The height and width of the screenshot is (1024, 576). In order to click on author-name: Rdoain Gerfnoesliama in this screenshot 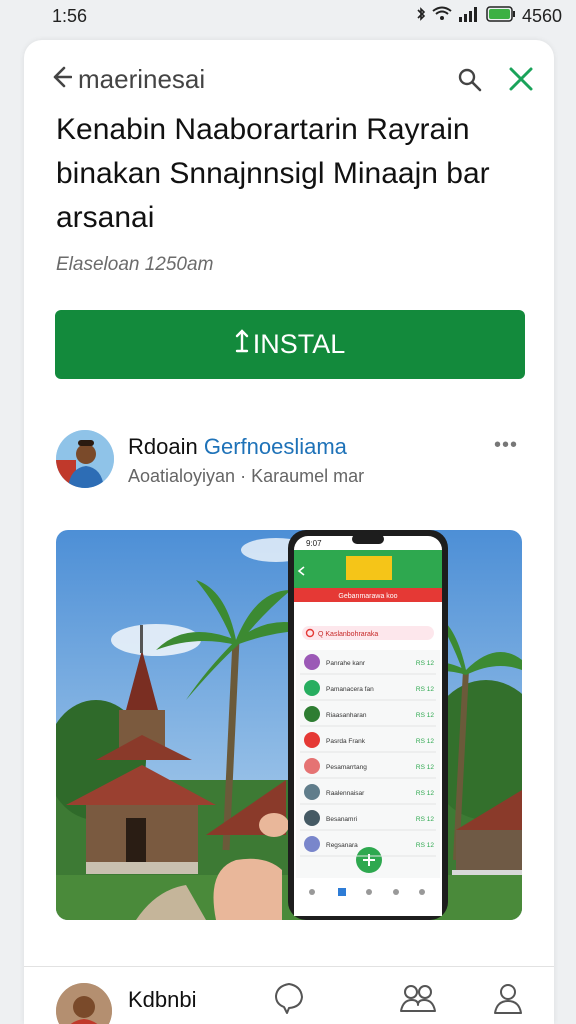, I will do `click(237, 447)`.